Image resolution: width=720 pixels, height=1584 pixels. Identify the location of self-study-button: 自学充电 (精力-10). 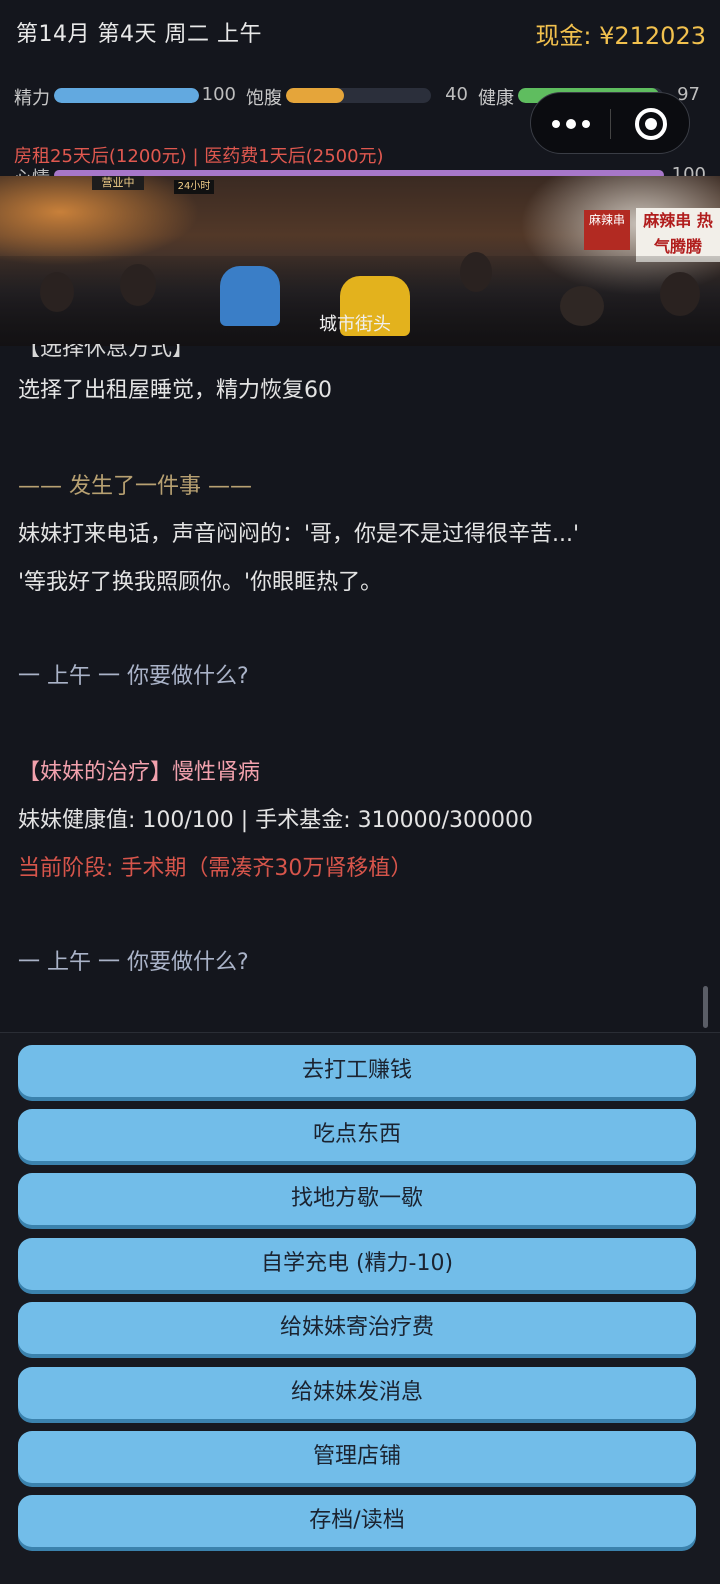
(357, 1264).